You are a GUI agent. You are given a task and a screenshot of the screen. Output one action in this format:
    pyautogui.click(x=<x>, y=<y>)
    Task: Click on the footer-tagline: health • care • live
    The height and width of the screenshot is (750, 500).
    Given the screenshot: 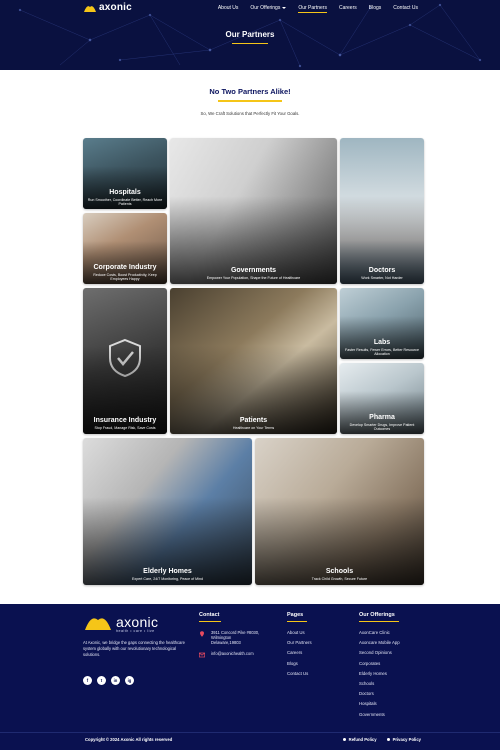 What is the action you would take?
    pyautogui.click(x=135, y=631)
    